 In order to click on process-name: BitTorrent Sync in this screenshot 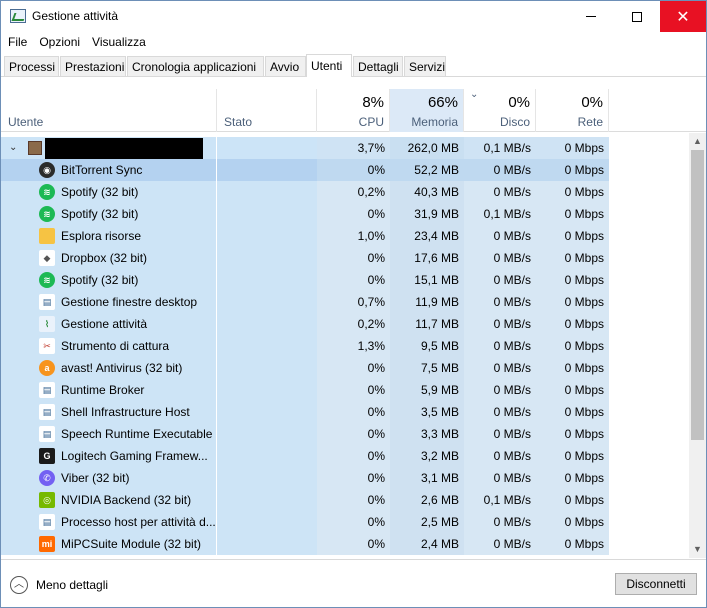, I will do `click(102, 170)`.